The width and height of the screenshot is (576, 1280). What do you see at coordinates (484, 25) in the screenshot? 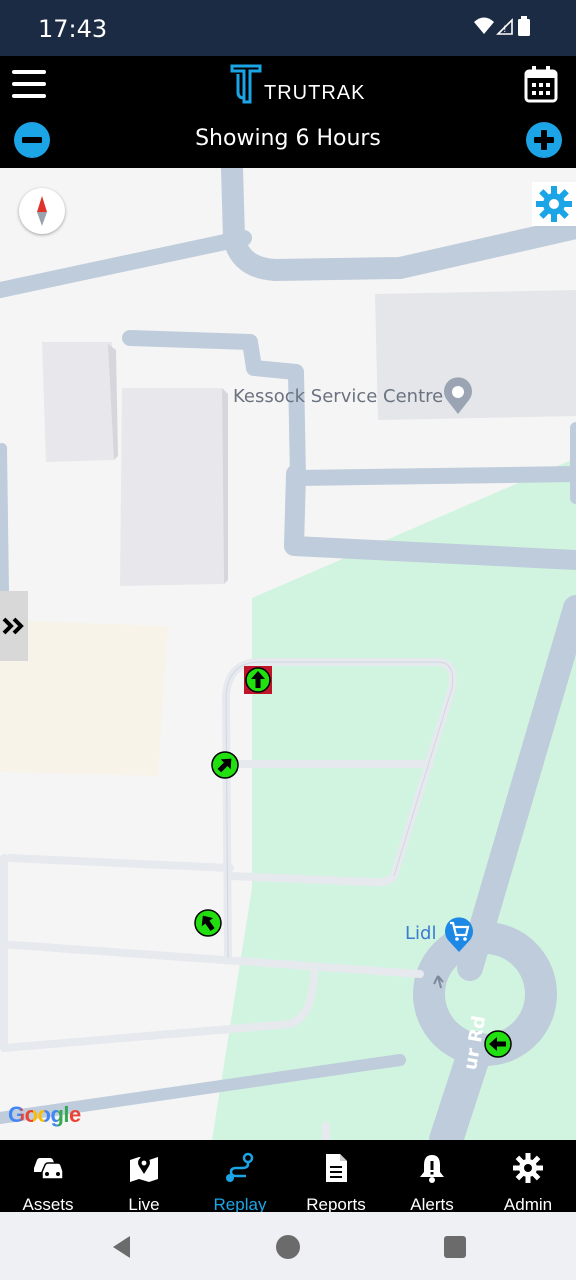
I see `wifi-icon` at bounding box center [484, 25].